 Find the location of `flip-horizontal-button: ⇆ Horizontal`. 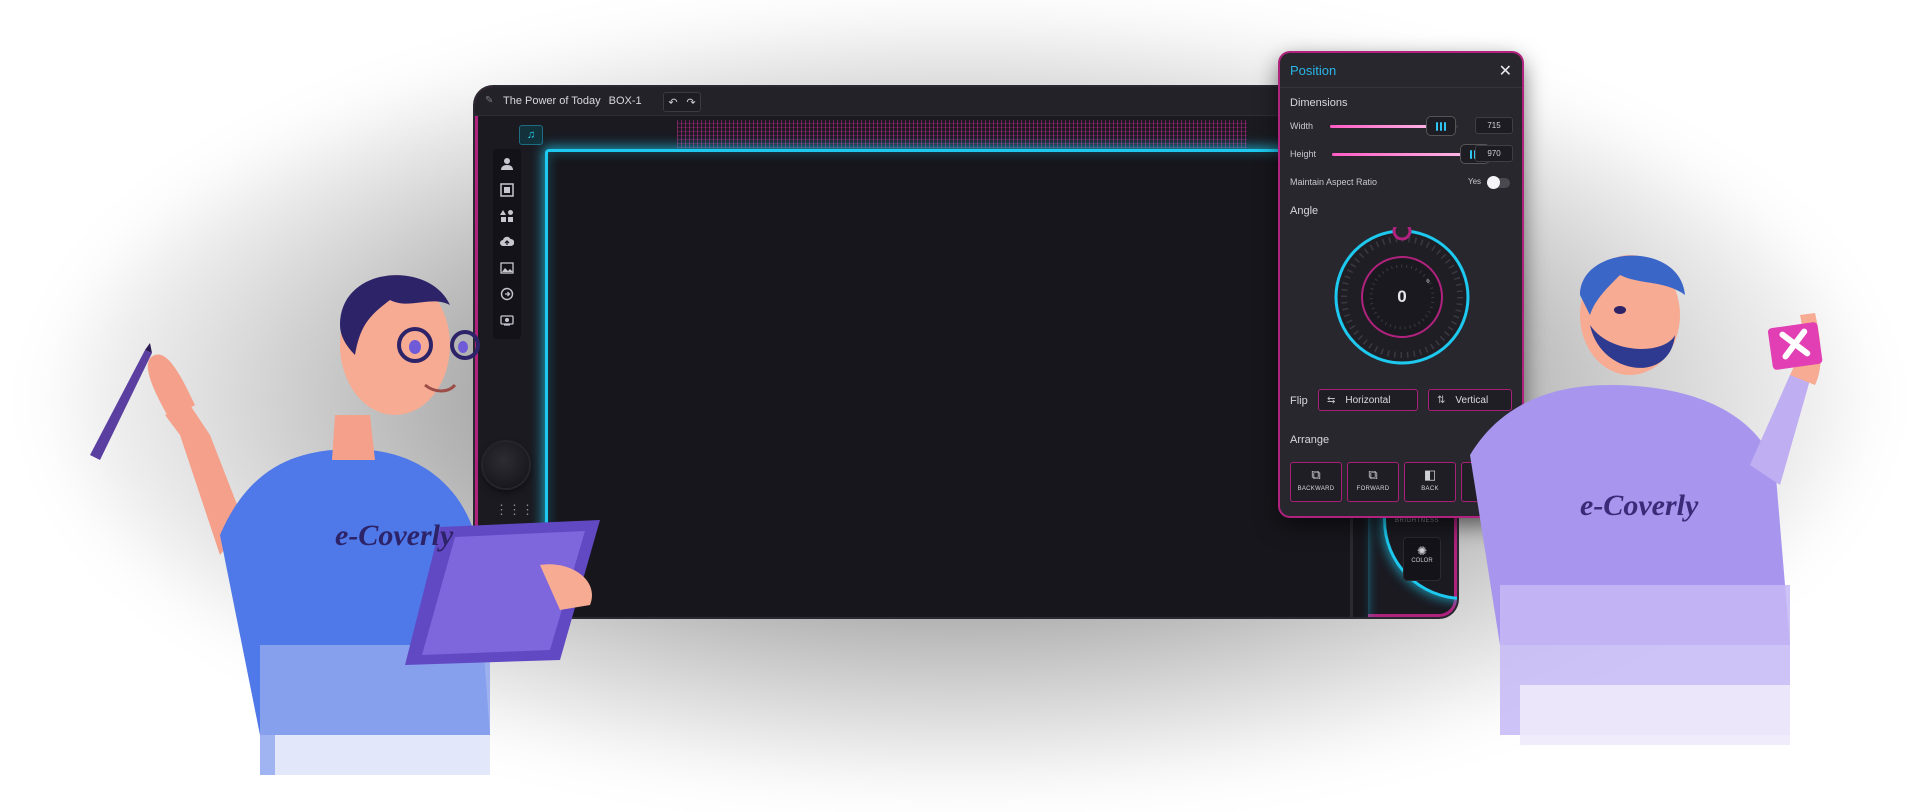

flip-horizontal-button: ⇆ Horizontal is located at coordinates (1368, 400).